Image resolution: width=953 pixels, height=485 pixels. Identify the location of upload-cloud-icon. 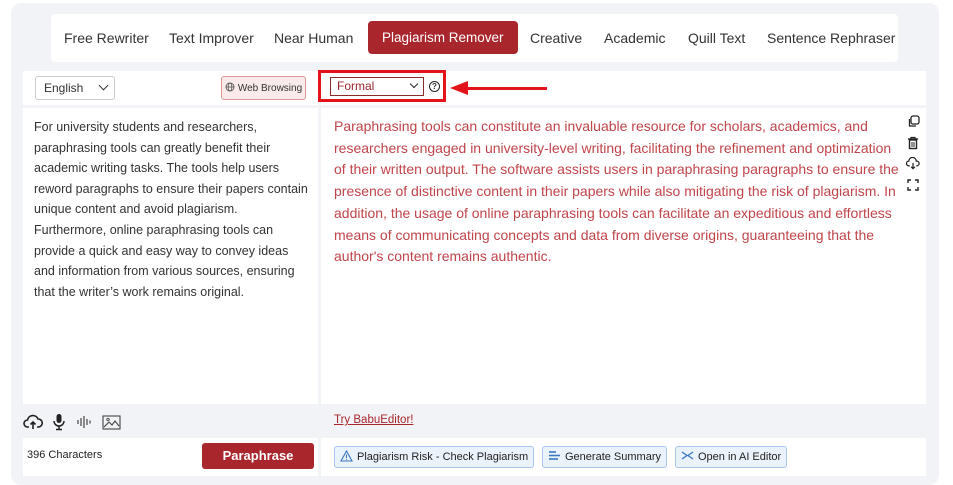
(33, 422).